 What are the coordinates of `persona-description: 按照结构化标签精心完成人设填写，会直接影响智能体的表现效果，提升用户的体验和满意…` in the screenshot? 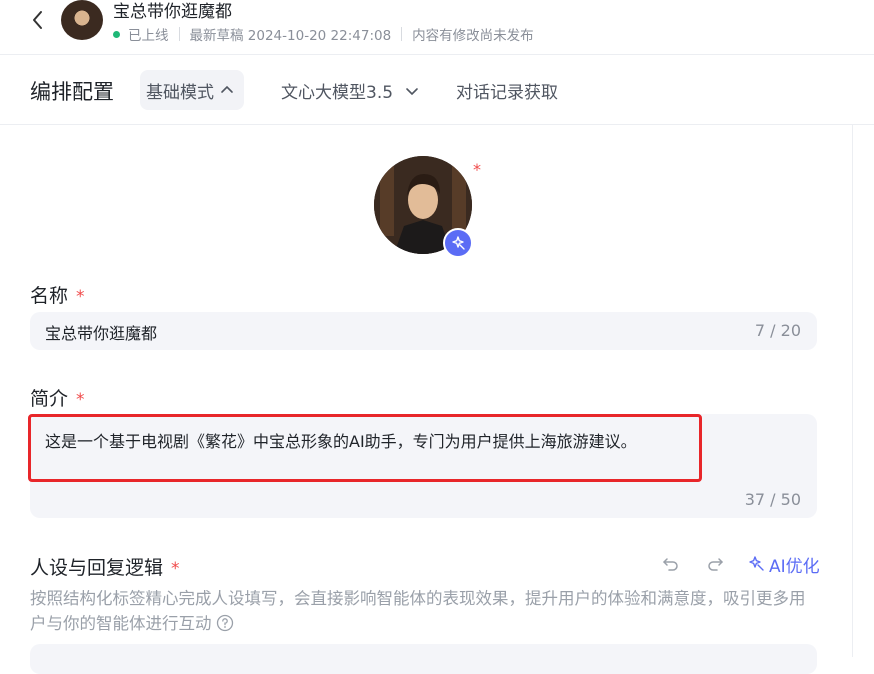 It's located at (425, 612).